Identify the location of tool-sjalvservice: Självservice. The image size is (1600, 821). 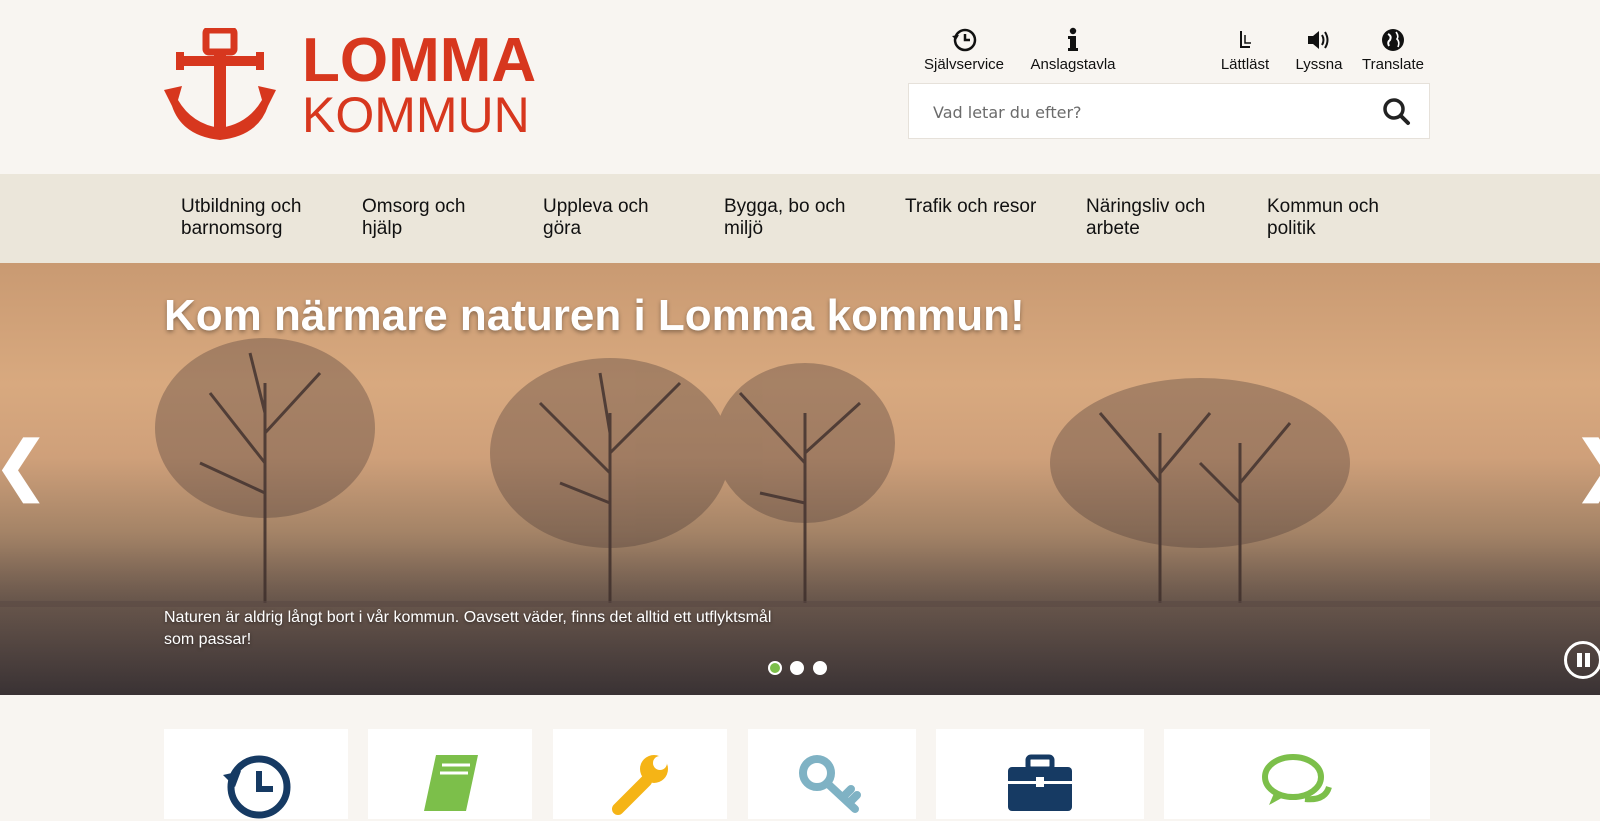
(964, 49).